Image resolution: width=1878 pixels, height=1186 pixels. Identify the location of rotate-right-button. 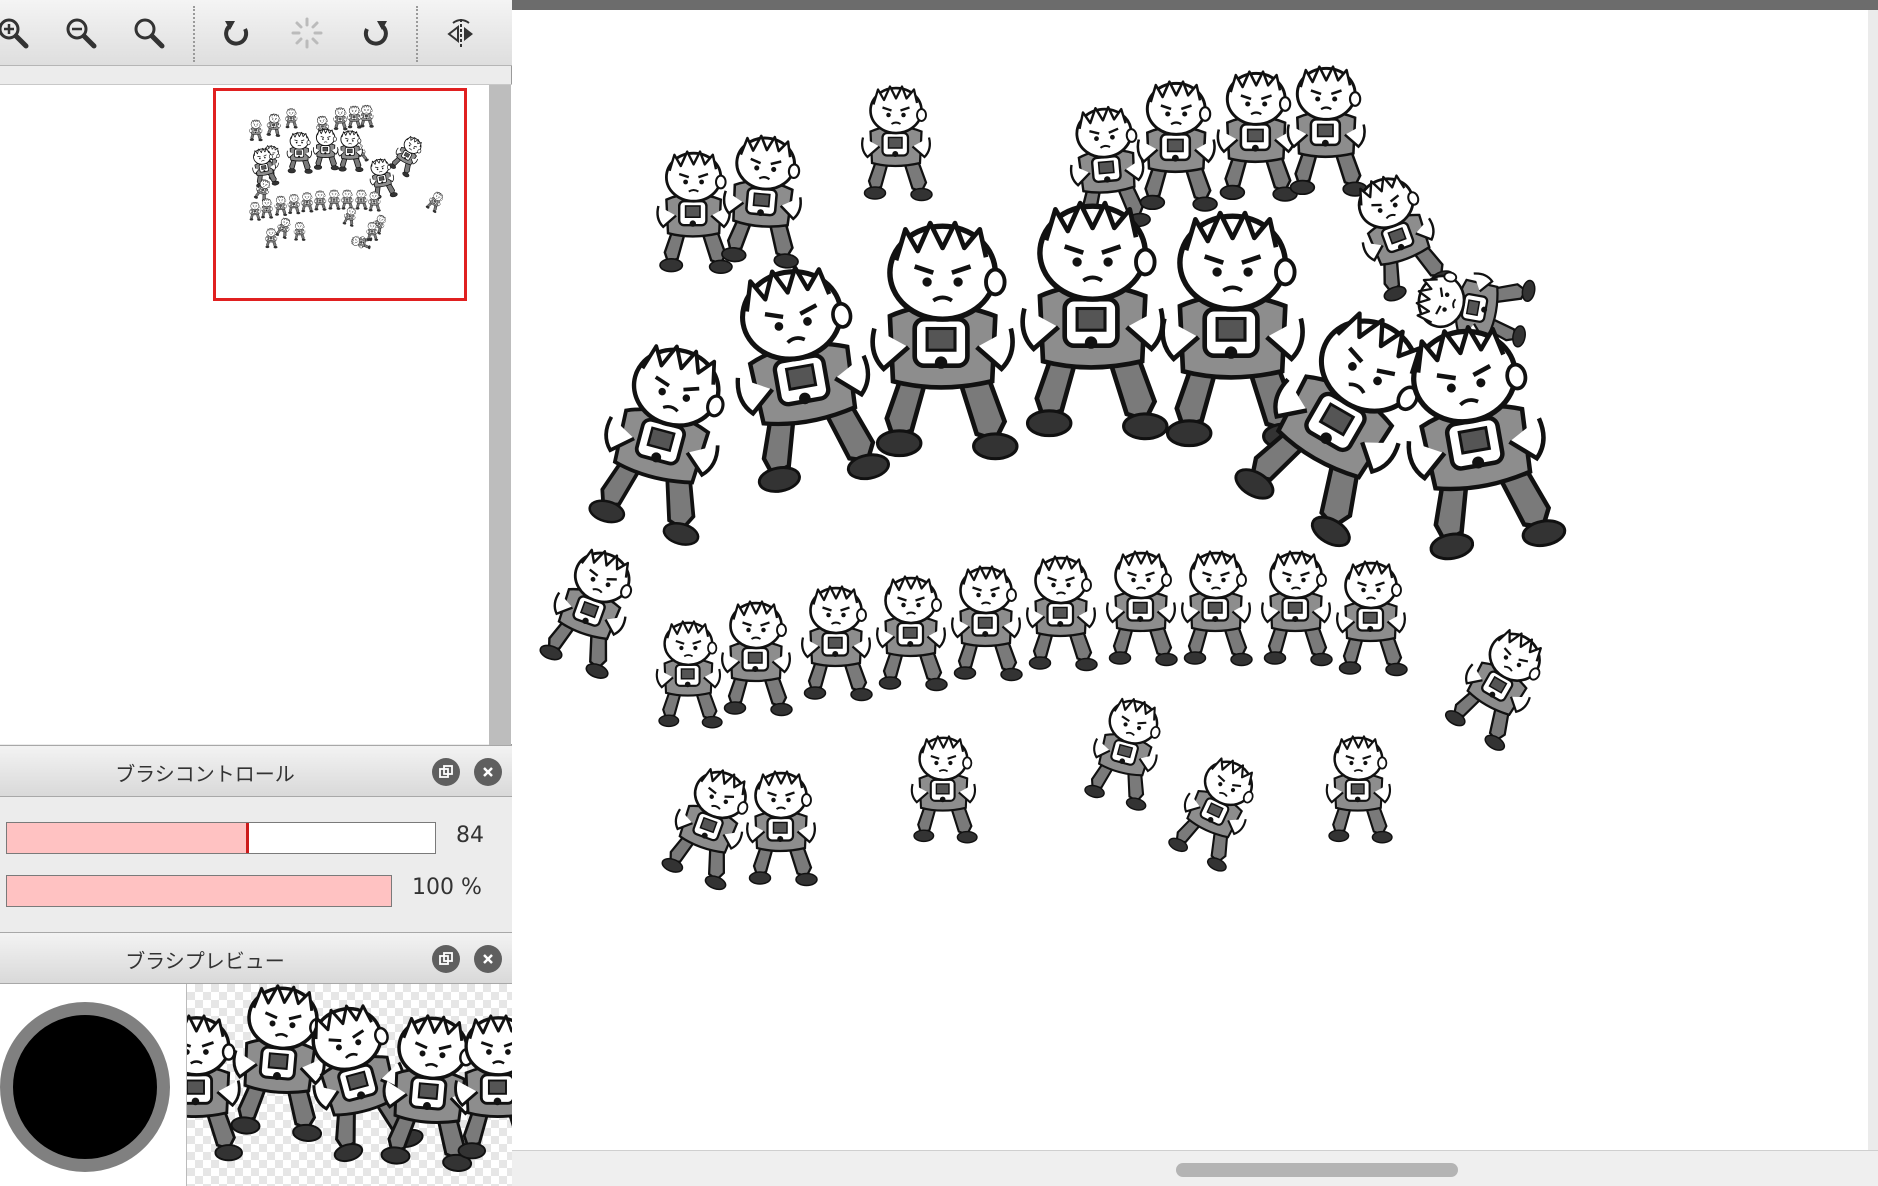
(375, 33).